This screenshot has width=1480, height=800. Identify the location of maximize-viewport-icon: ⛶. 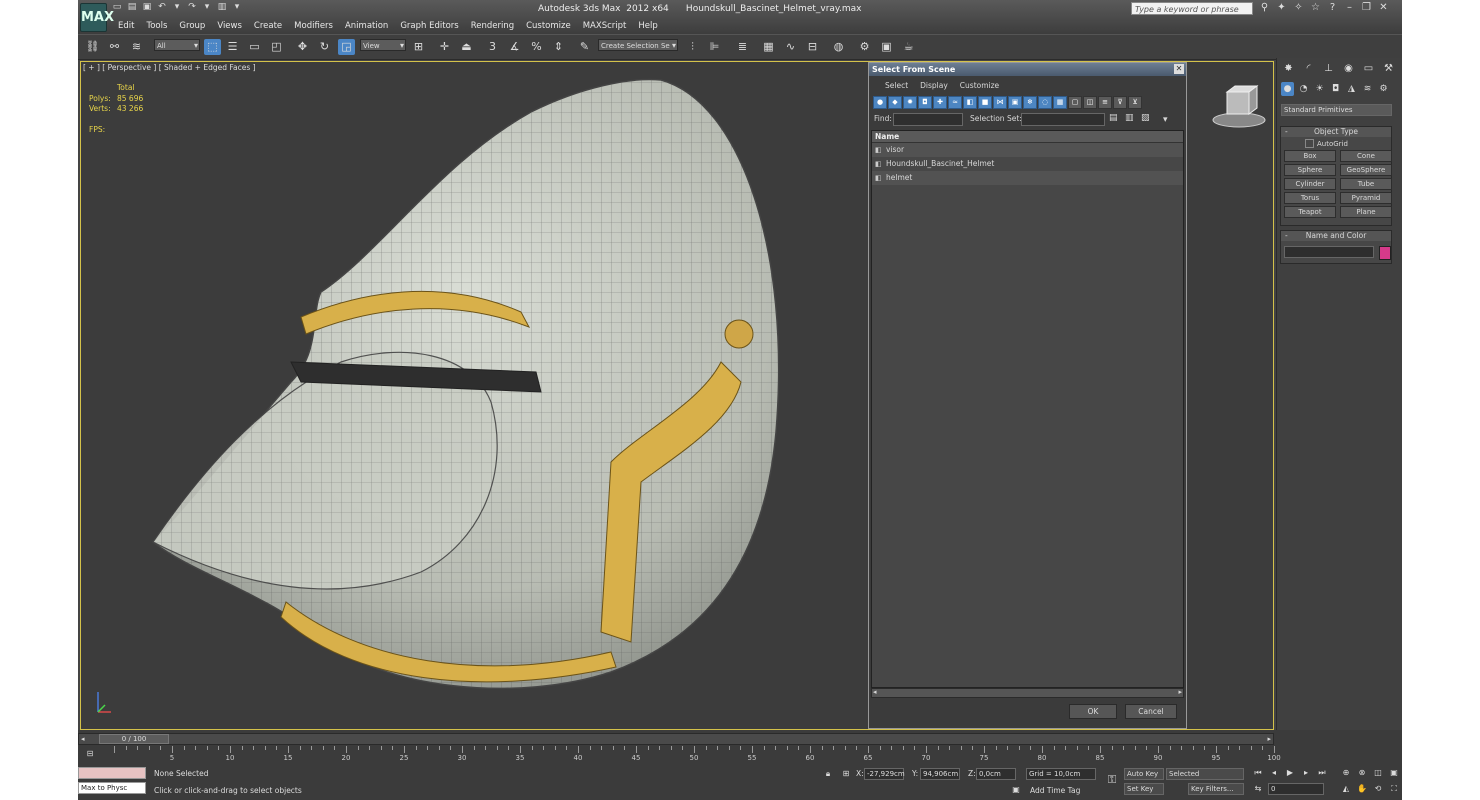
(1394, 789).